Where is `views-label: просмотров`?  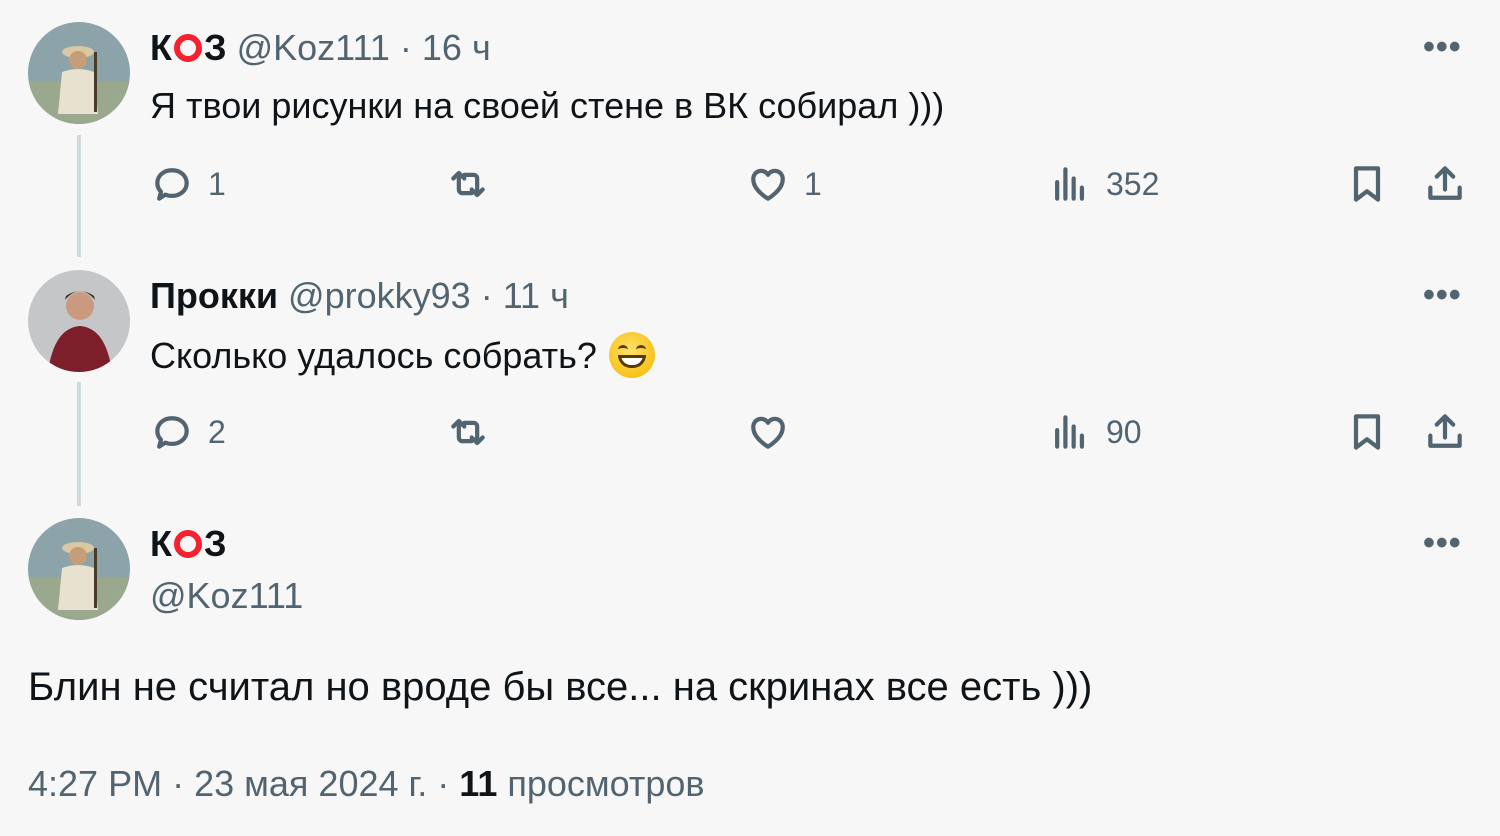 views-label: просмотров is located at coordinates (606, 783).